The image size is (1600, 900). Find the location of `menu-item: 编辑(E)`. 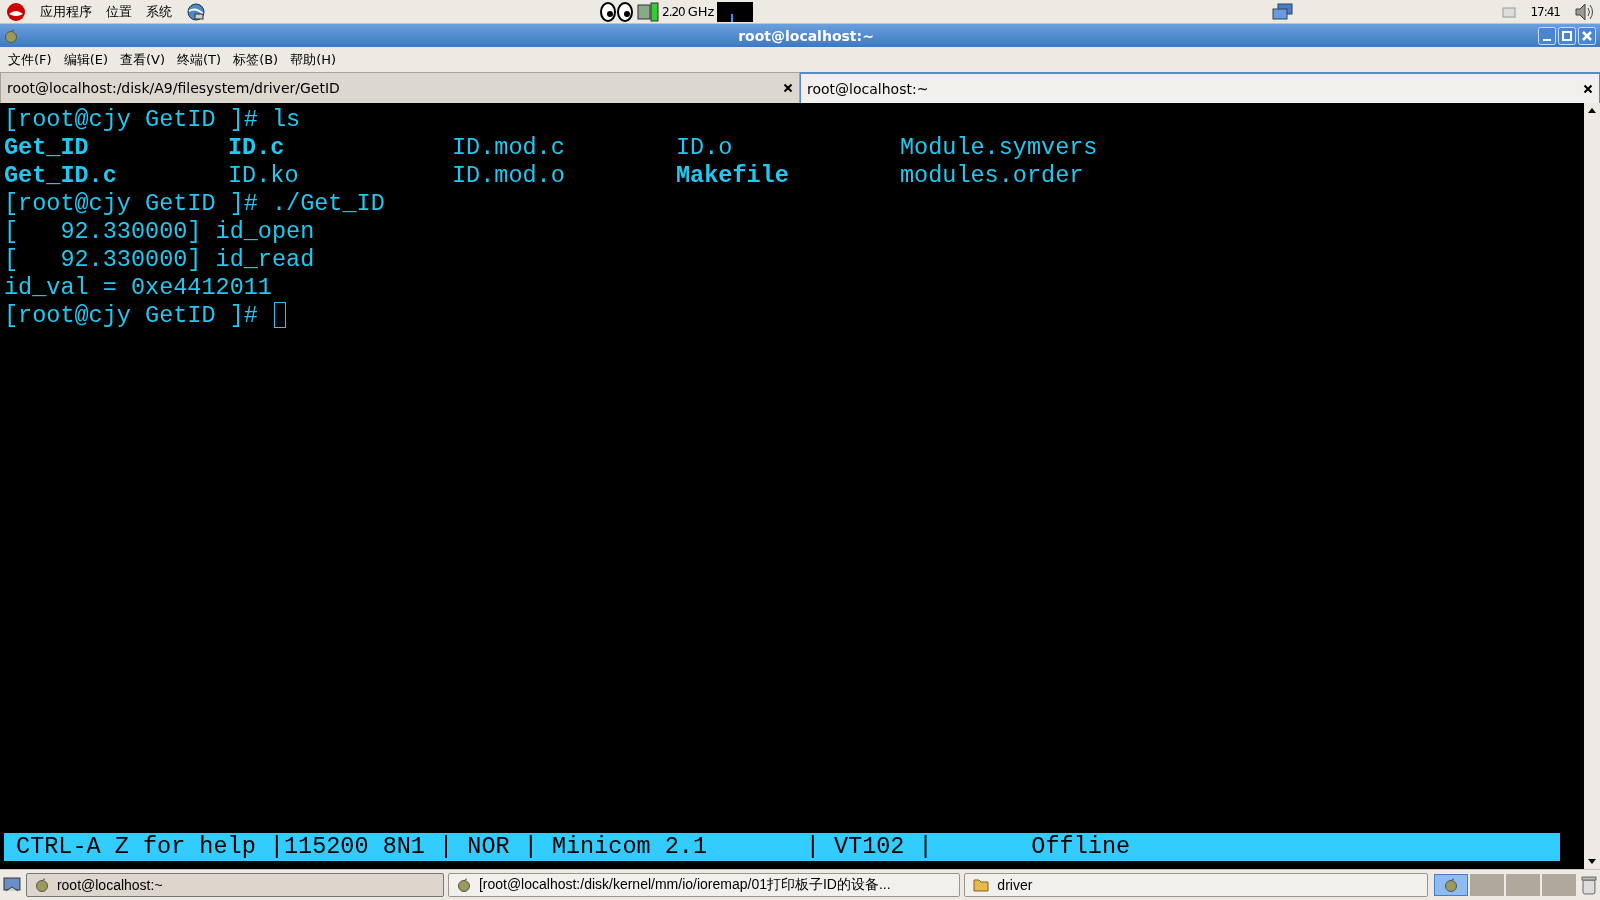

menu-item: 编辑(E) is located at coordinates (85, 59).